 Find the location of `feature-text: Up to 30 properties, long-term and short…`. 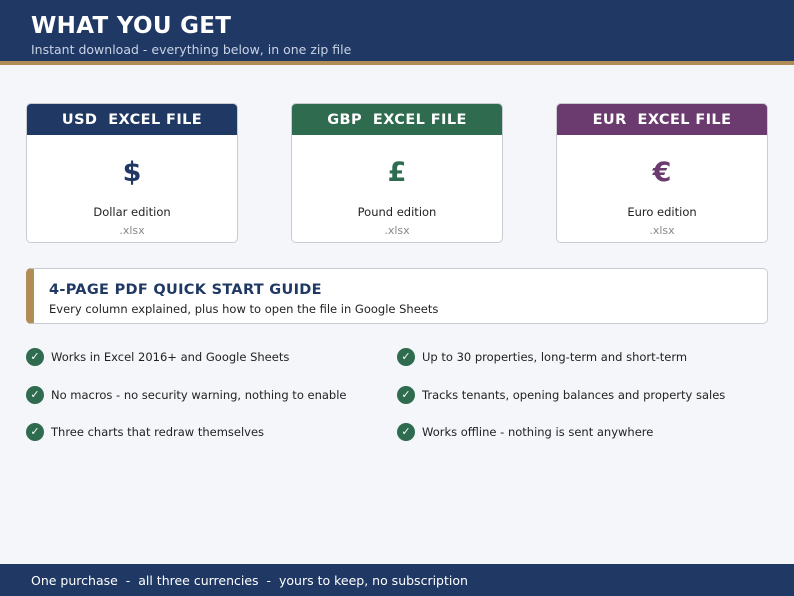

feature-text: Up to 30 properties, long-term and short… is located at coordinates (555, 357).